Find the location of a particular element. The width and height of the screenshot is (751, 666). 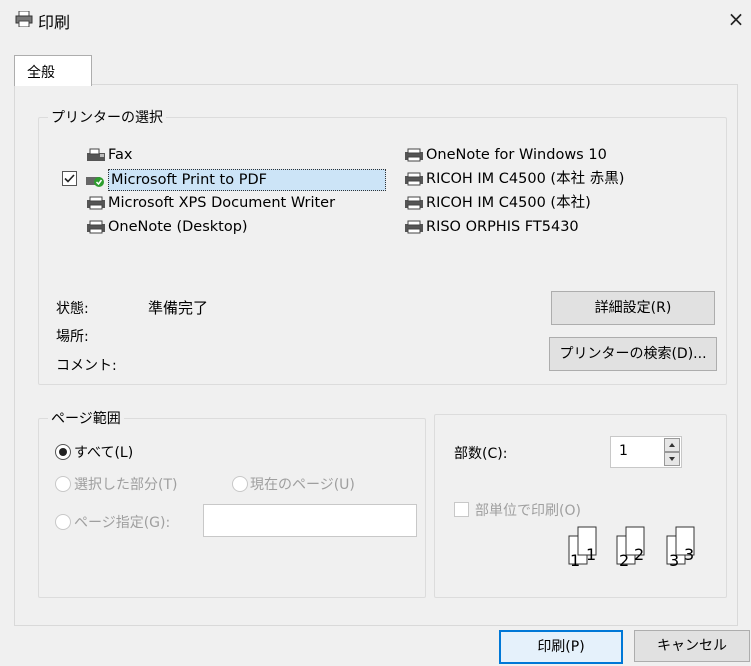

status-label: 状態: is located at coordinates (72, 309).